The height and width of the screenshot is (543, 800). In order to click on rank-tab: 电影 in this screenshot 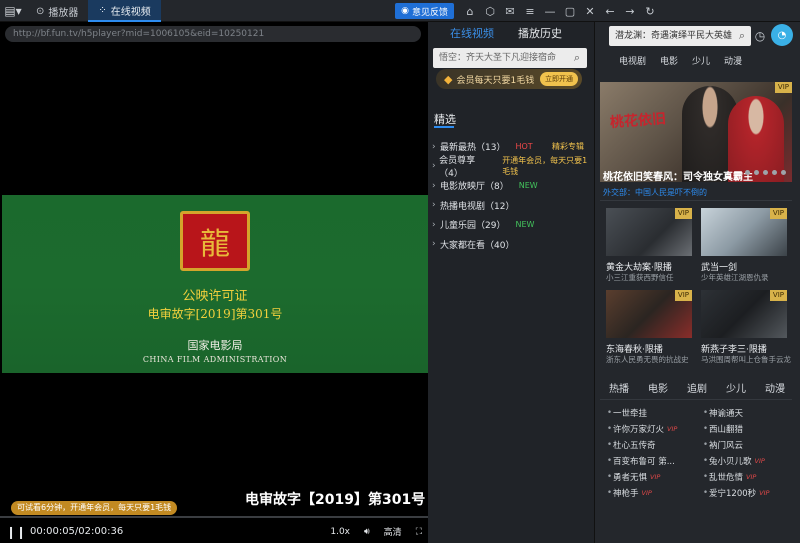, I will do `click(658, 387)`.